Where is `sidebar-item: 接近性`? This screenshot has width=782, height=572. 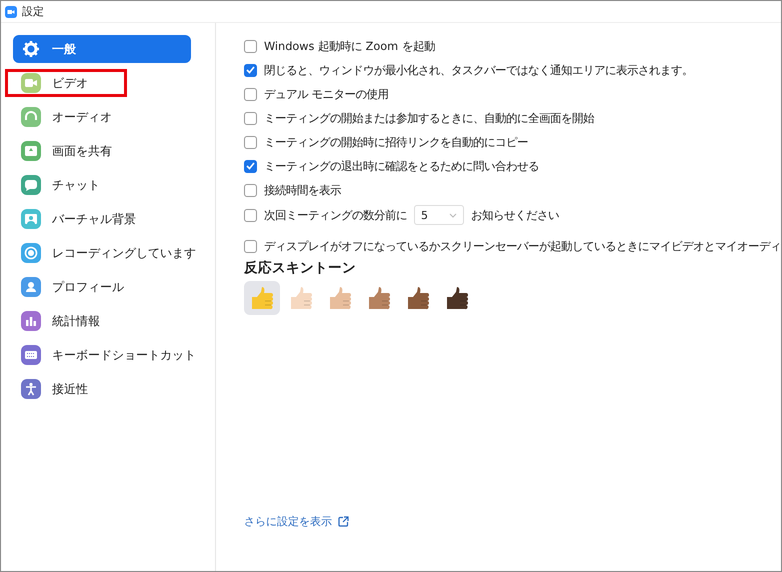 sidebar-item: 接近性 is located at coordinates (109, 389).